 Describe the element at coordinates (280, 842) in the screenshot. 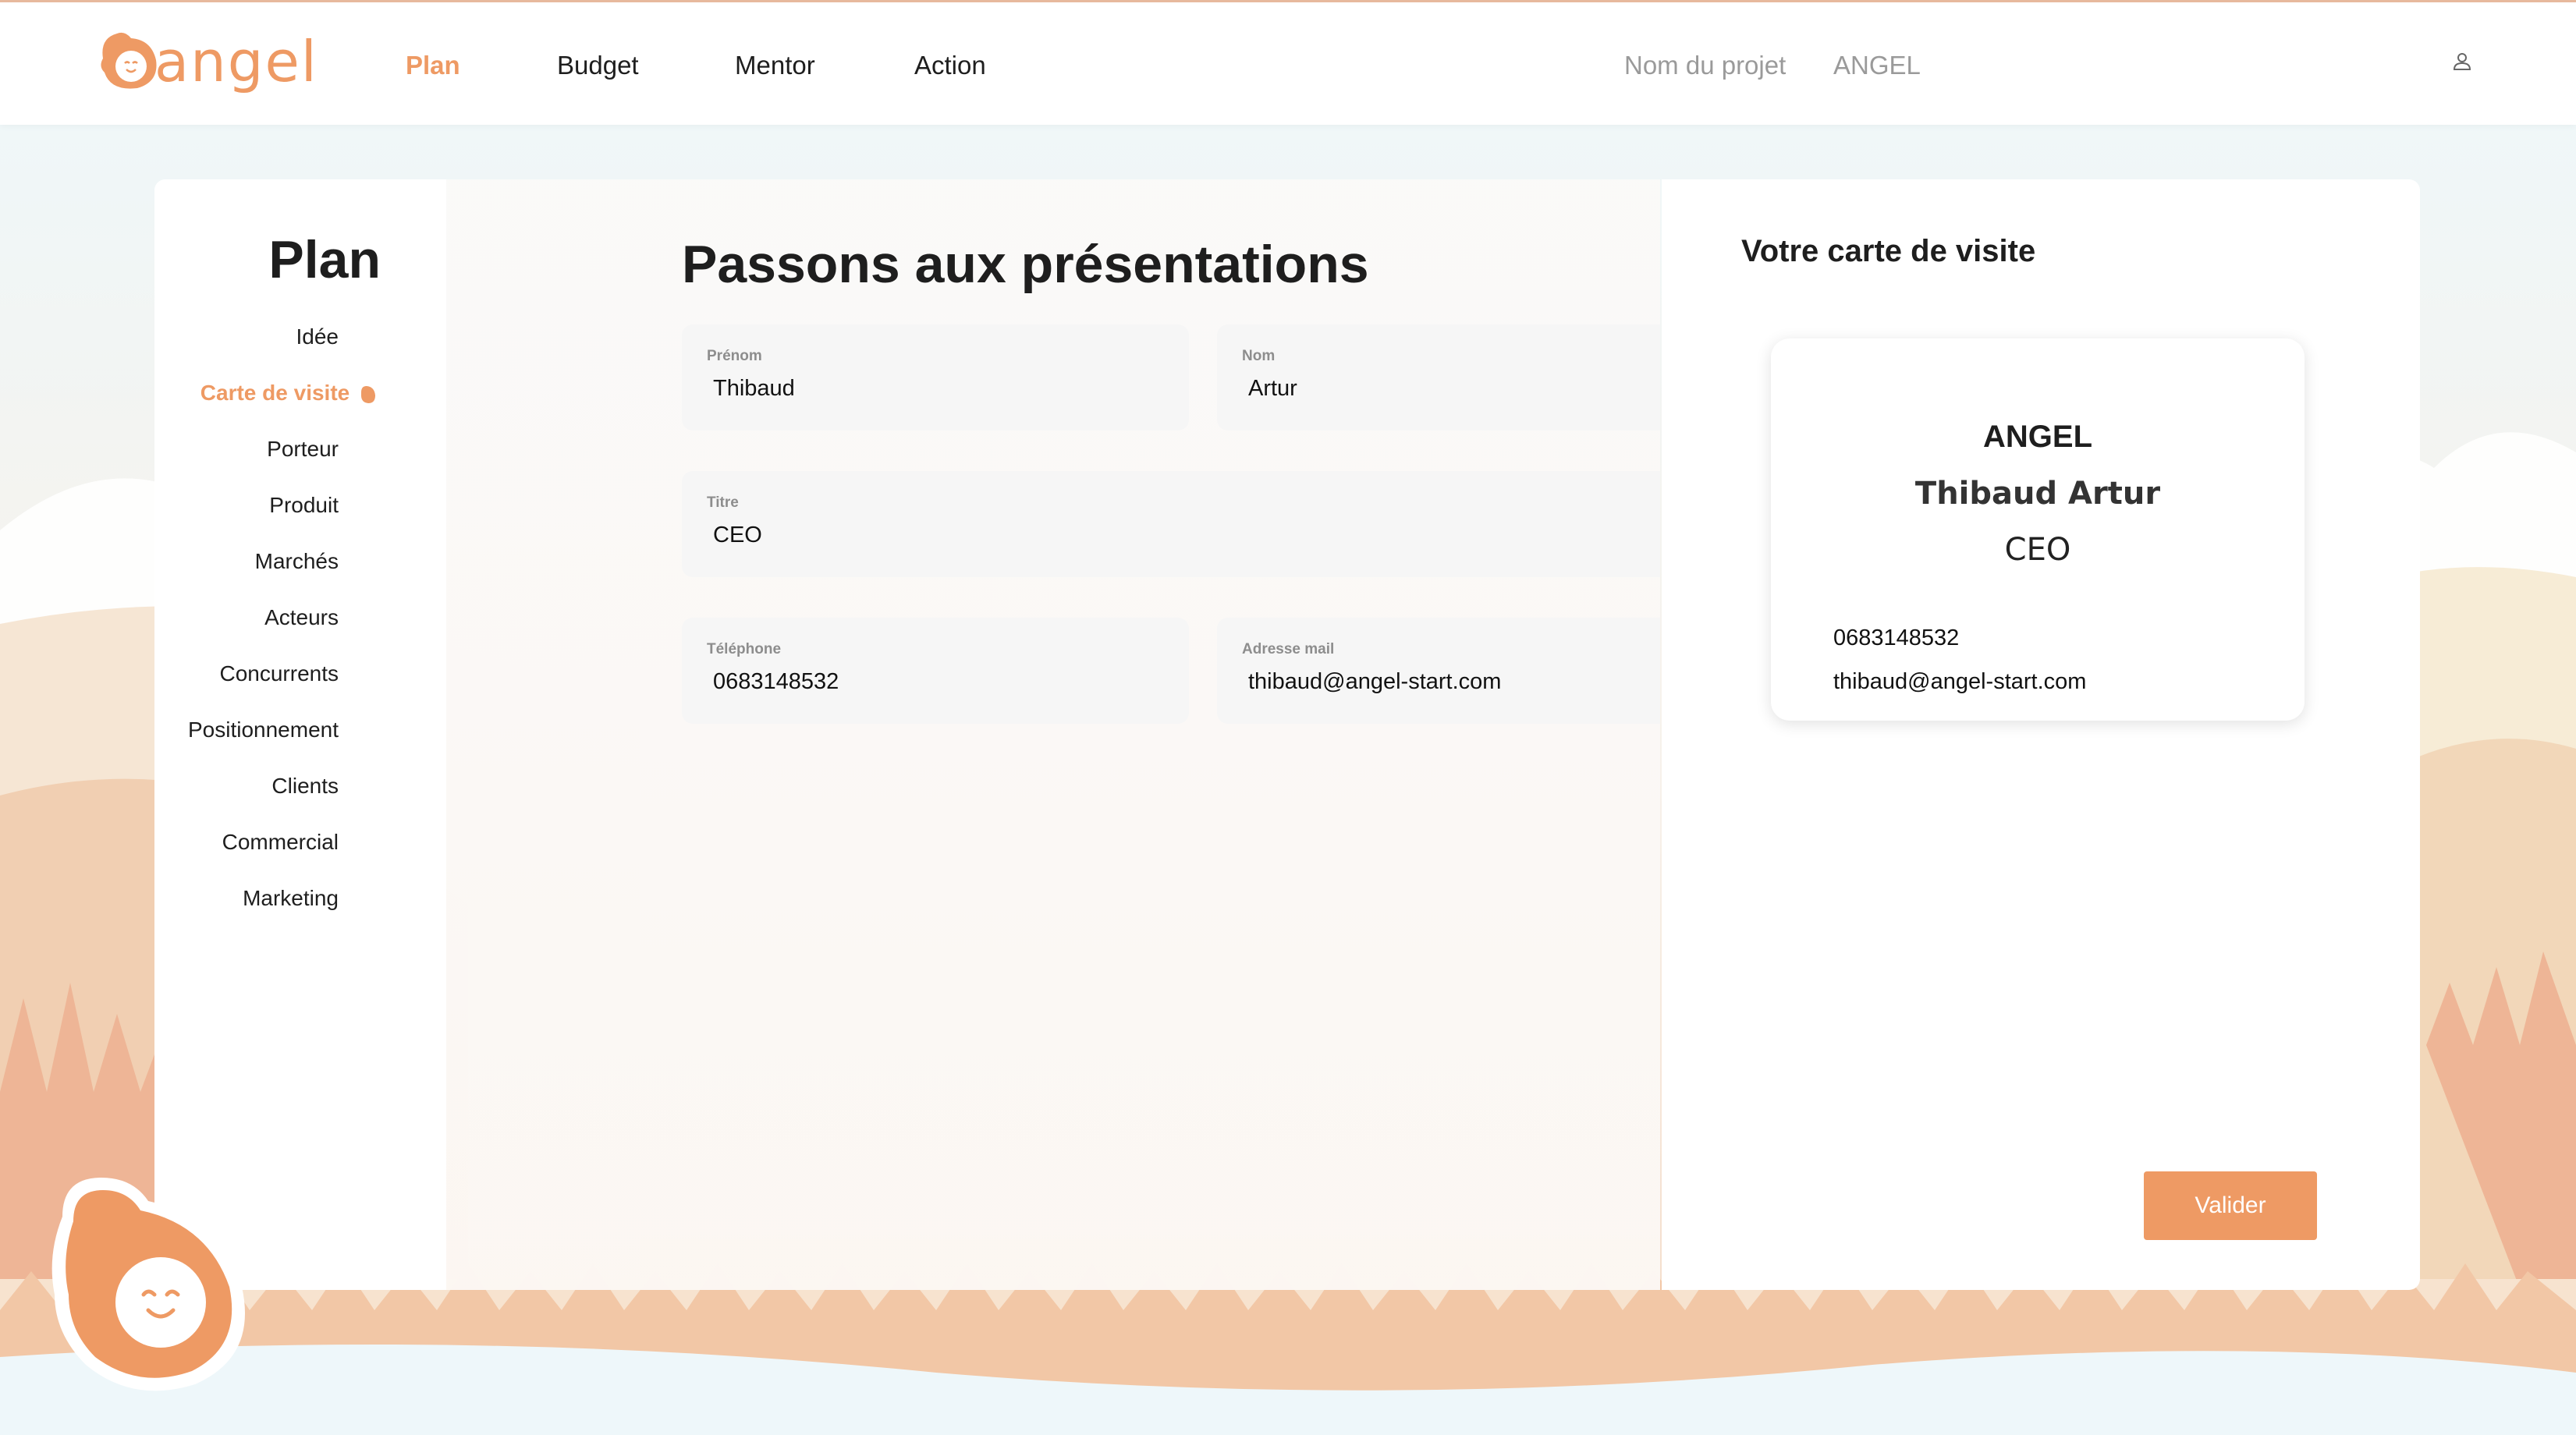

I see `sidebar-item-commercial: Commercial` at that location.